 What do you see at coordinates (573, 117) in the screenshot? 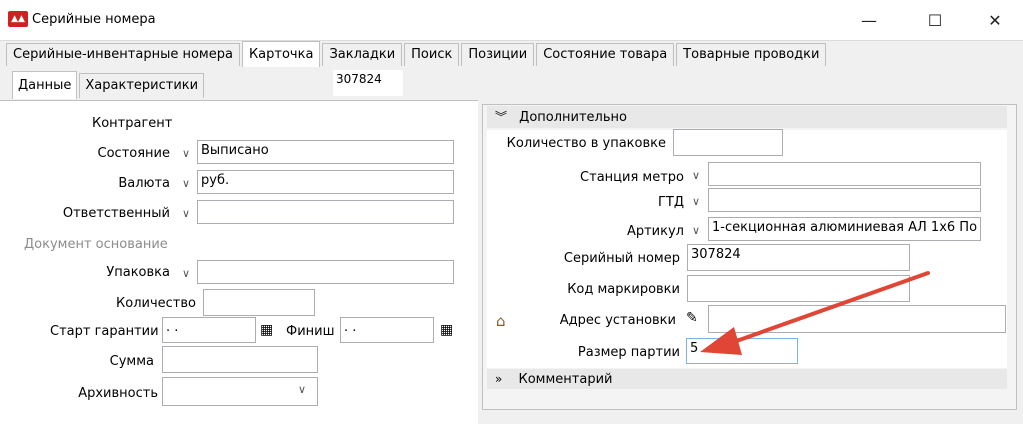
I see `additional-section-title: Дополнительно` at bounding box center [573, 117].